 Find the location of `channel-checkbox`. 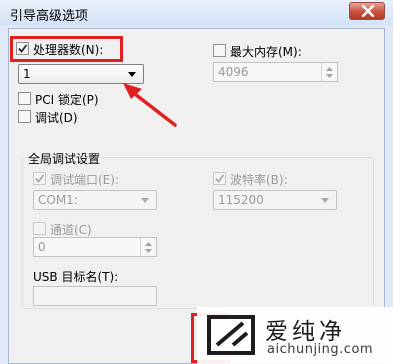

channel-checkbox is located at coordinates (39, 228).